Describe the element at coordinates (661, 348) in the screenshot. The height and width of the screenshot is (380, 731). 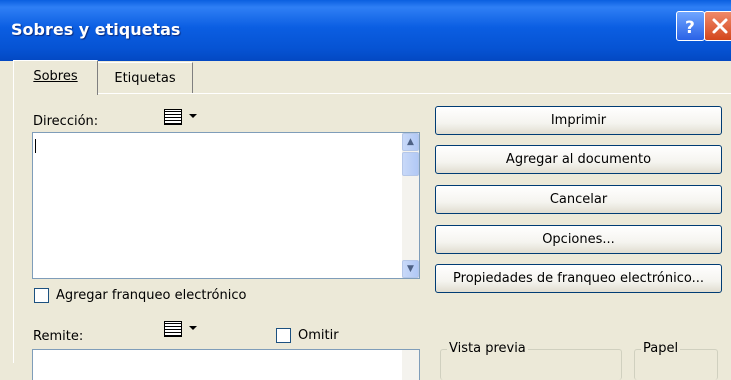
I see `papel-label: Papel` at that location.